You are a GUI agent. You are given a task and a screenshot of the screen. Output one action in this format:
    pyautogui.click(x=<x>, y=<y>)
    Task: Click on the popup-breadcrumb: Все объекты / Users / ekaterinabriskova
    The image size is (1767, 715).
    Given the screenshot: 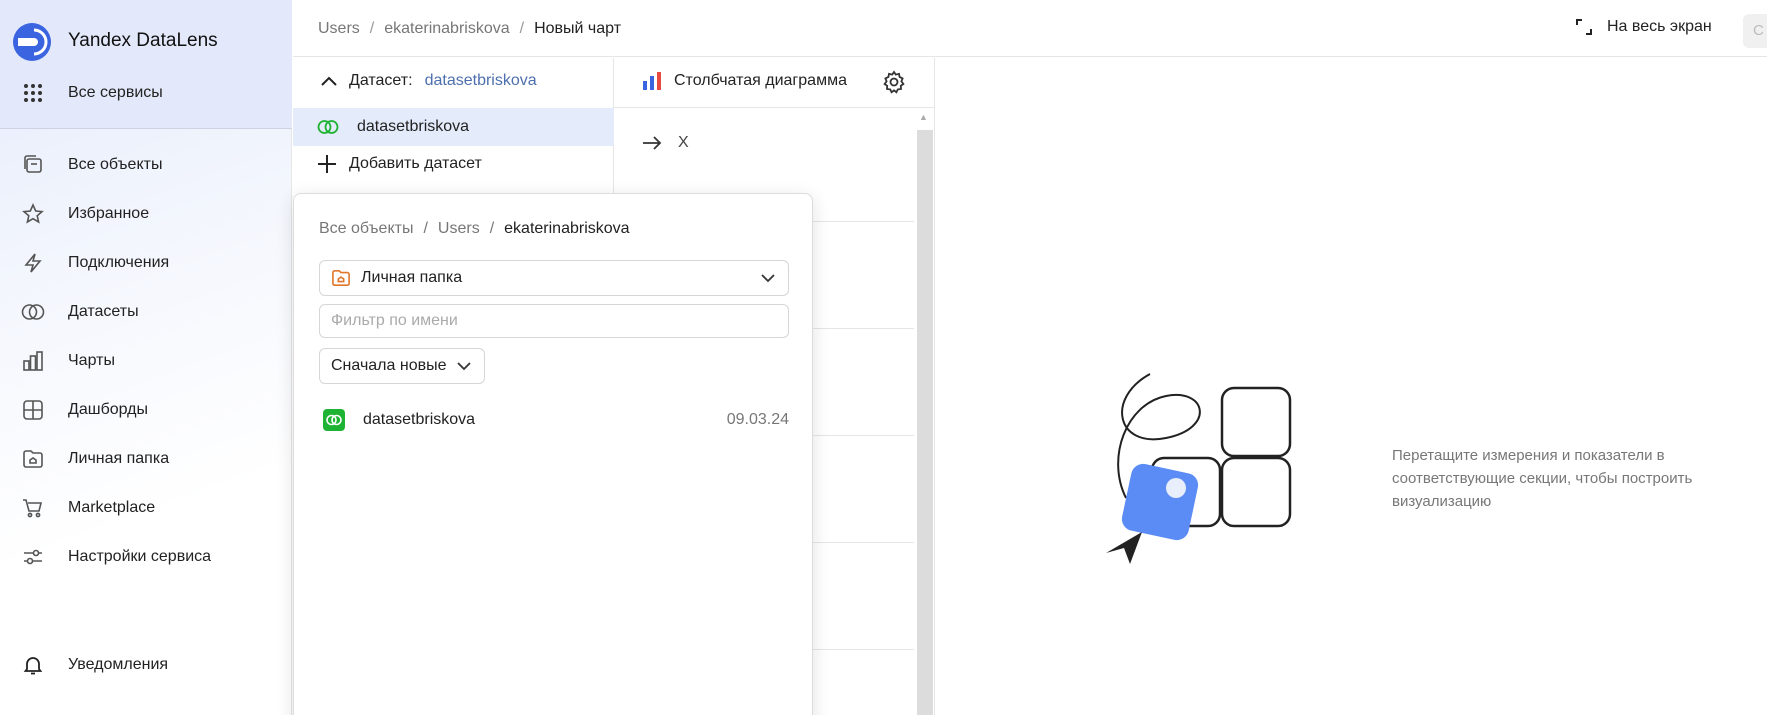 What is the action you would take?
    pyautogui.click(x=474, y=229)
    